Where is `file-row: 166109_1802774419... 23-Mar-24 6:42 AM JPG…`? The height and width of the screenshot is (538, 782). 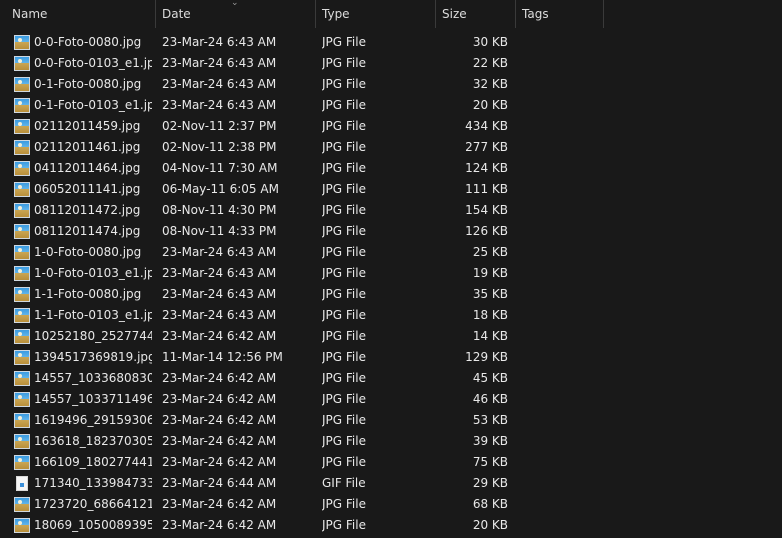
file-row: 166109_1802774419... 23-Mar-24 6:42 AM JPG… is located at coordinates (391, 462).